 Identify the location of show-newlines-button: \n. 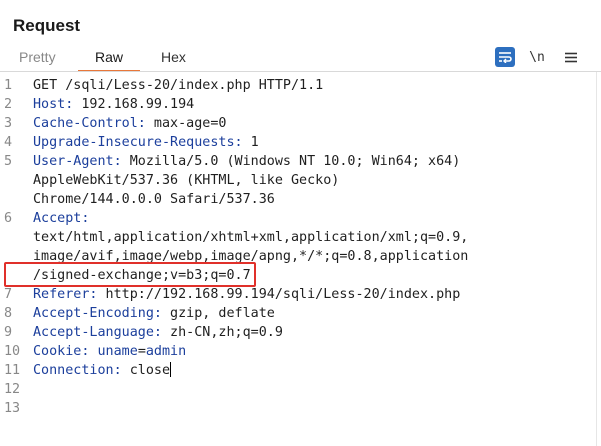
(537, 57).